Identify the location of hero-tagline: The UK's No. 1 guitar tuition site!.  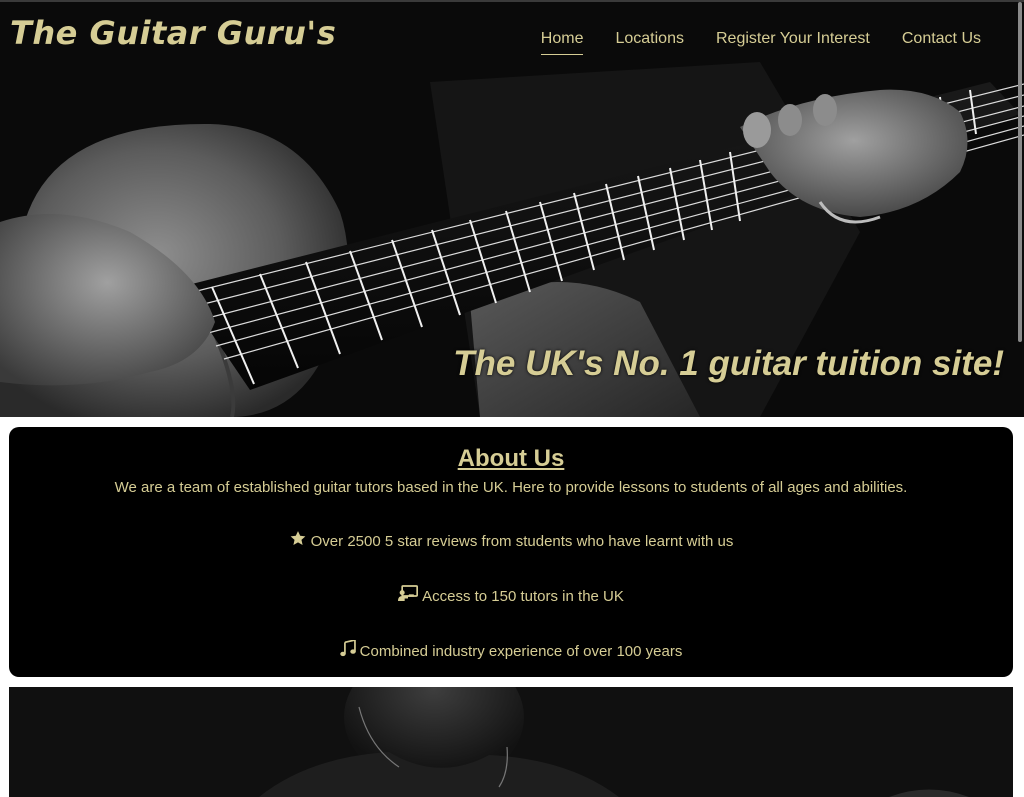
(728, 363).